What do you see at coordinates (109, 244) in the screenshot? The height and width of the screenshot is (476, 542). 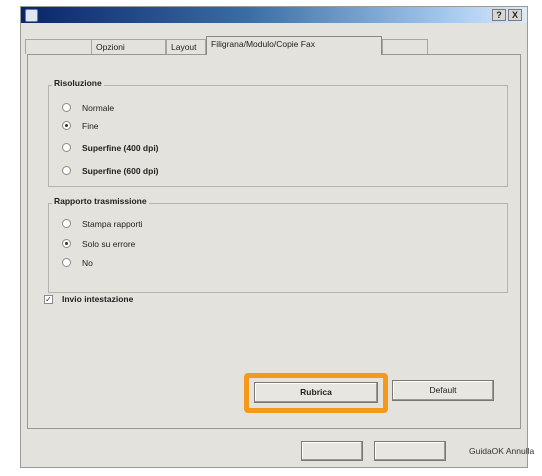 I see `radio-only-on-error-label: Solo su errore` at bounding box center [109, 244].